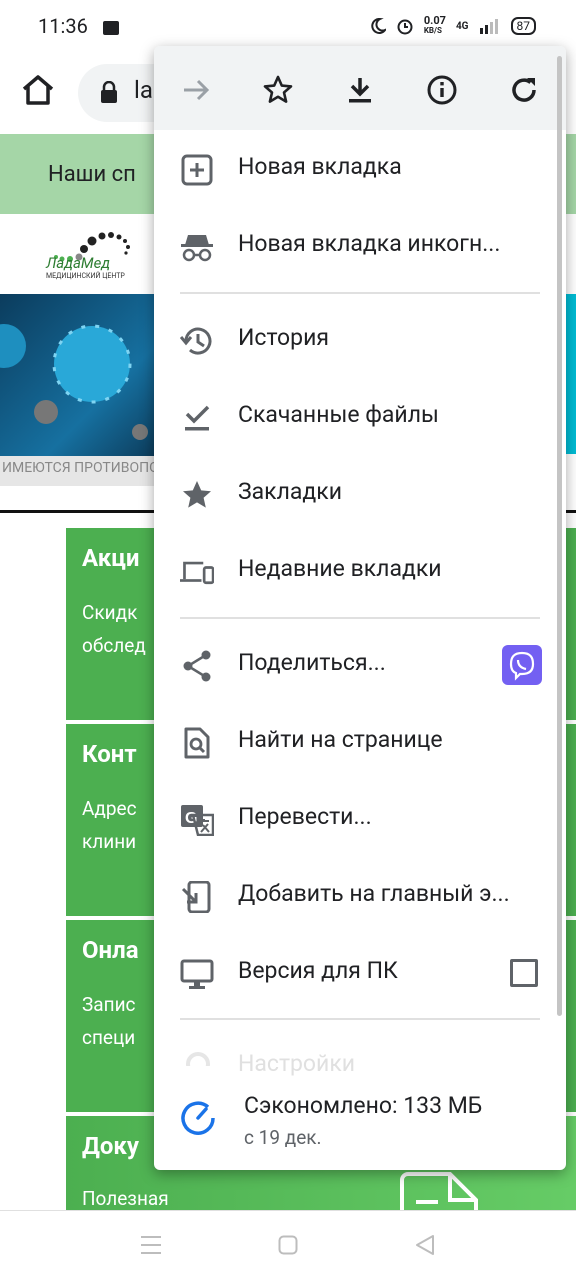 This screenshot has width=576, height=1281. I want to click on find-in-page-icon, so click(197, 743).